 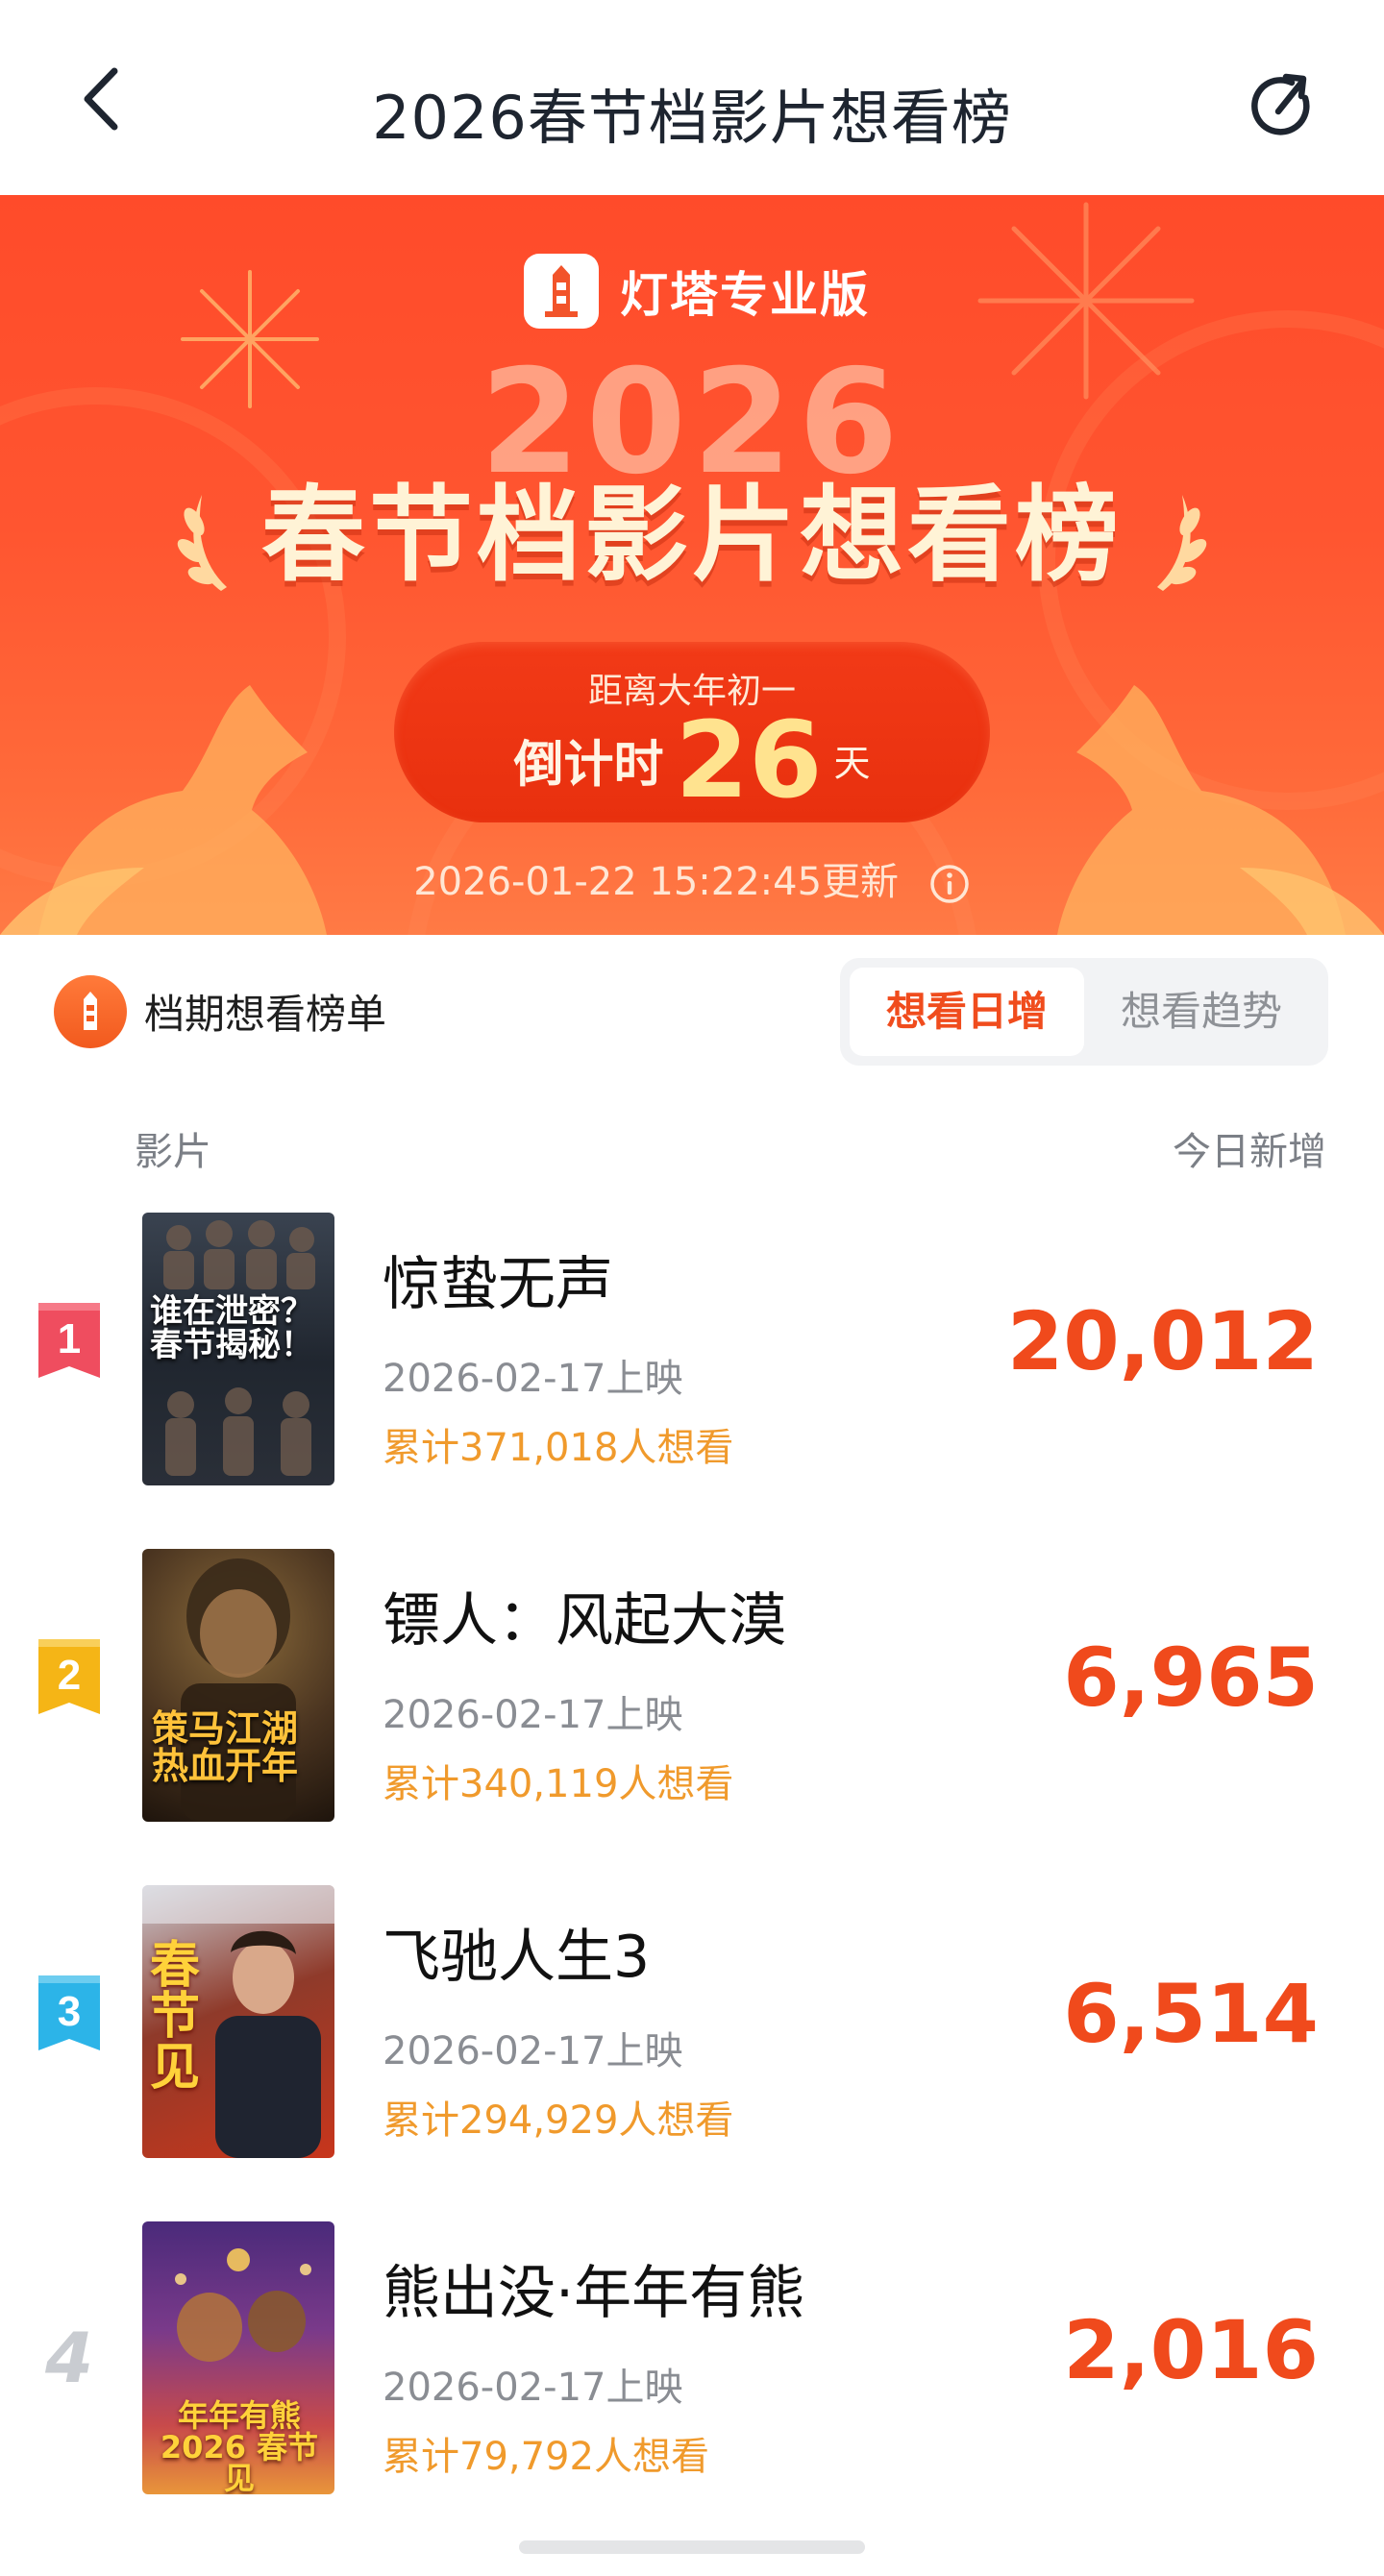 I want to click on banner-year: 2026, so click(x=692, y=422).